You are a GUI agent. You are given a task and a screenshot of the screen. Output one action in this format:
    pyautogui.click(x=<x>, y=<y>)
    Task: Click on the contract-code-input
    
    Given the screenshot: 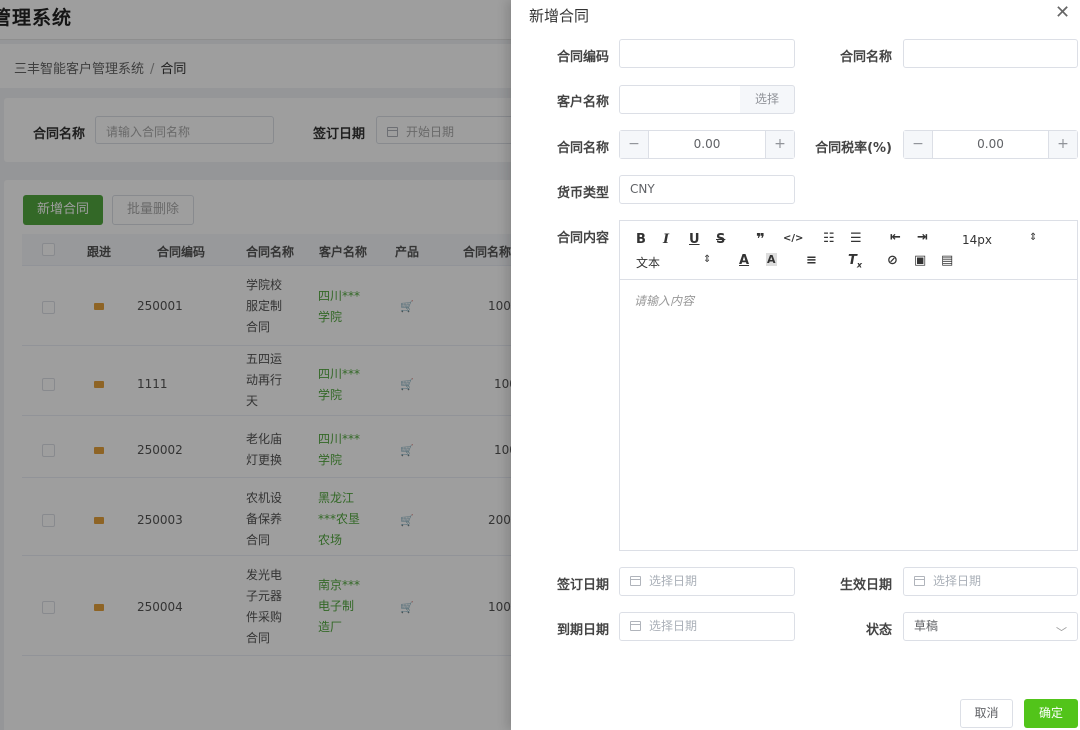 What is the action you would take?
    pyautogui.click(x=707, y=53)
    